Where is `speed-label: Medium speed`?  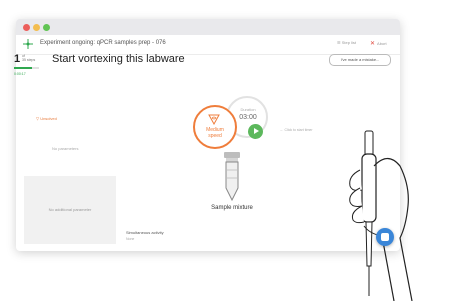 speed-label: Medium speed is located at coordinates (215, 133).